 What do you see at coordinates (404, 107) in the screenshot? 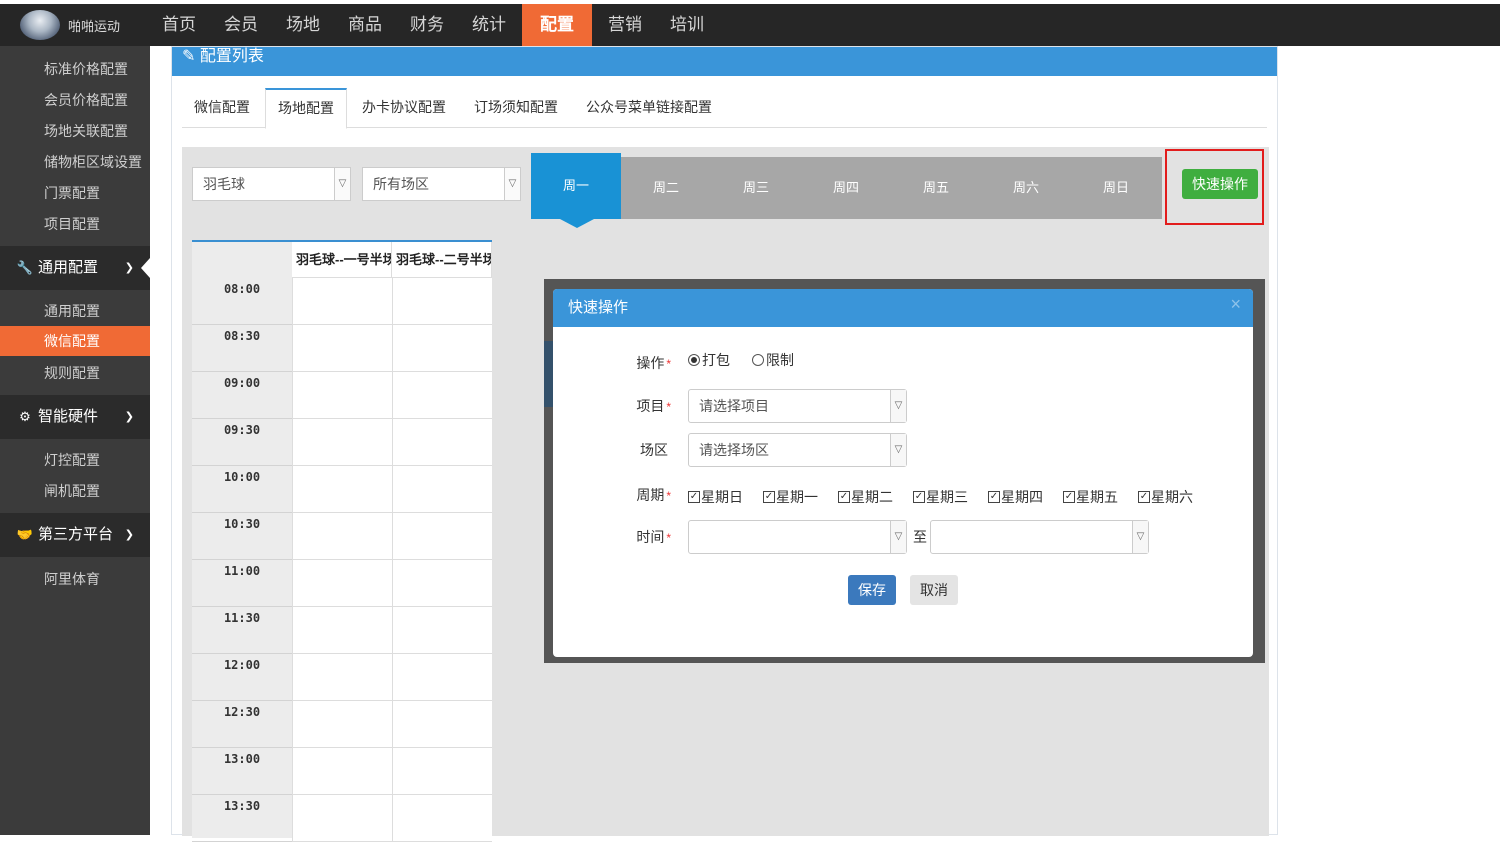
I see `tab-card-agreement: 办卡协议配置` at bounding box center [404, 107].